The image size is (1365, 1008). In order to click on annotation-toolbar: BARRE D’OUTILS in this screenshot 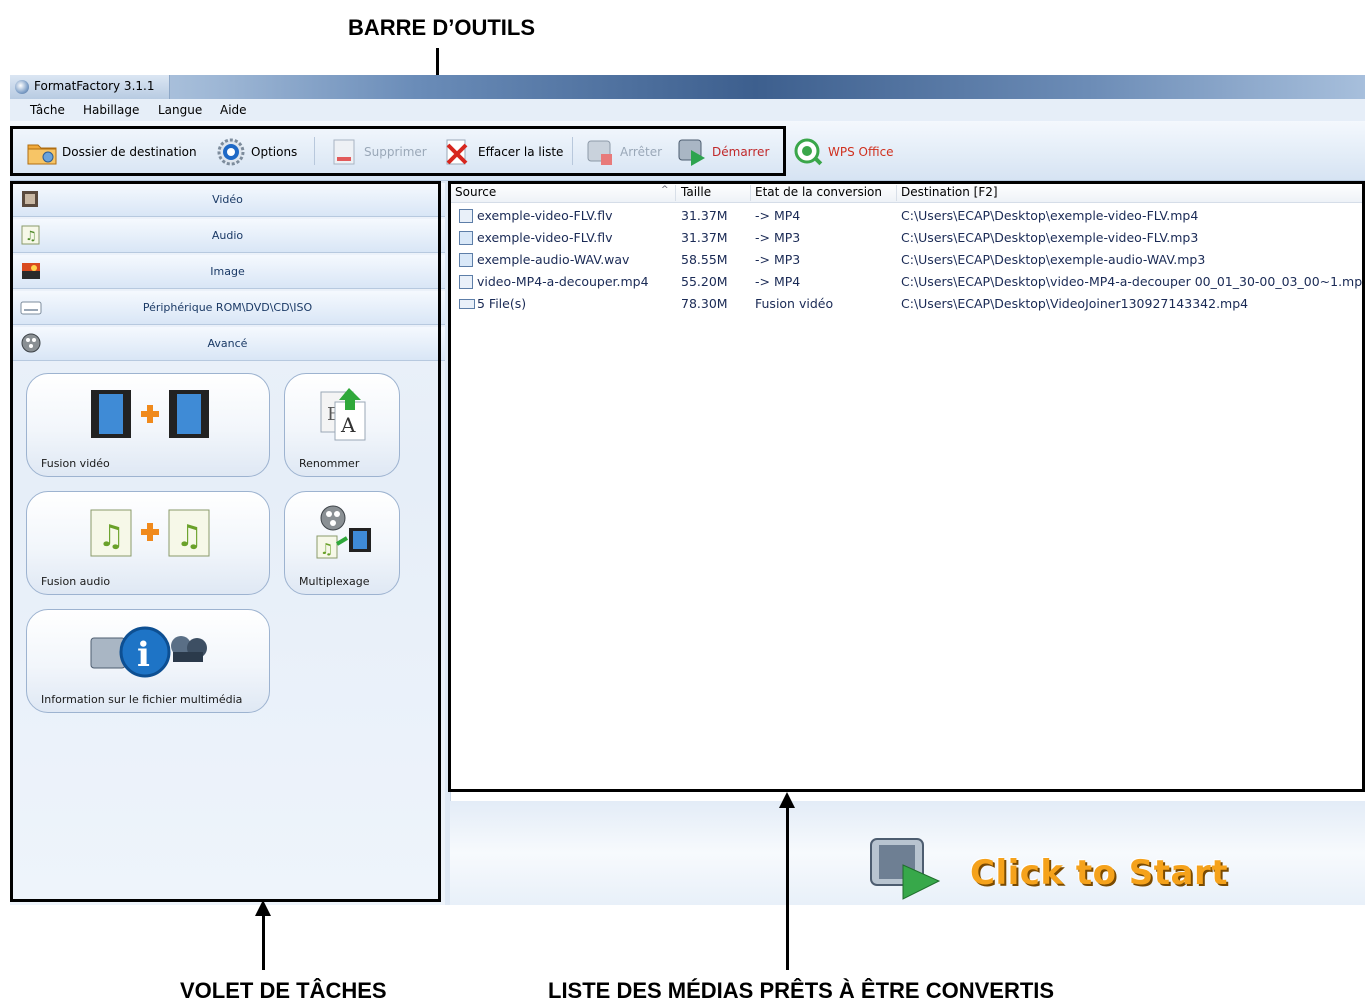, I will do `click(441, 27)`.